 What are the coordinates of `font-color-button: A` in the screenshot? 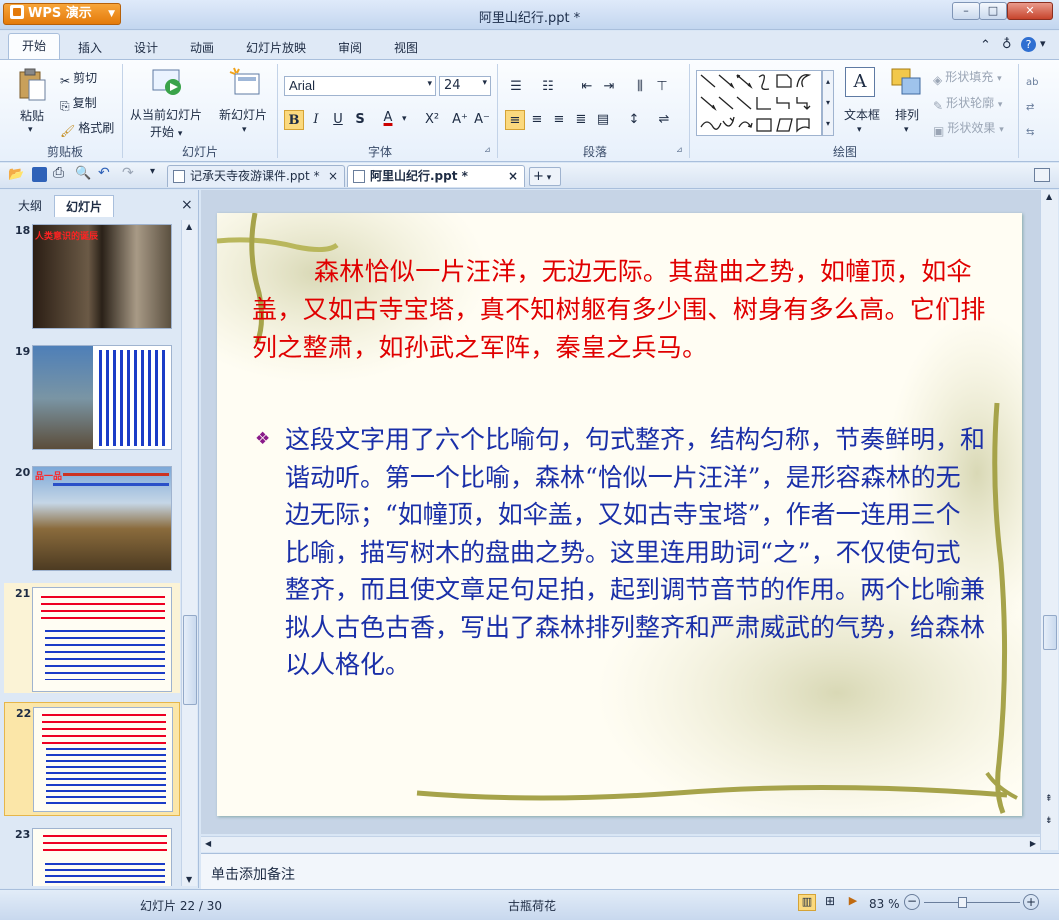 It's located at (388, 118).